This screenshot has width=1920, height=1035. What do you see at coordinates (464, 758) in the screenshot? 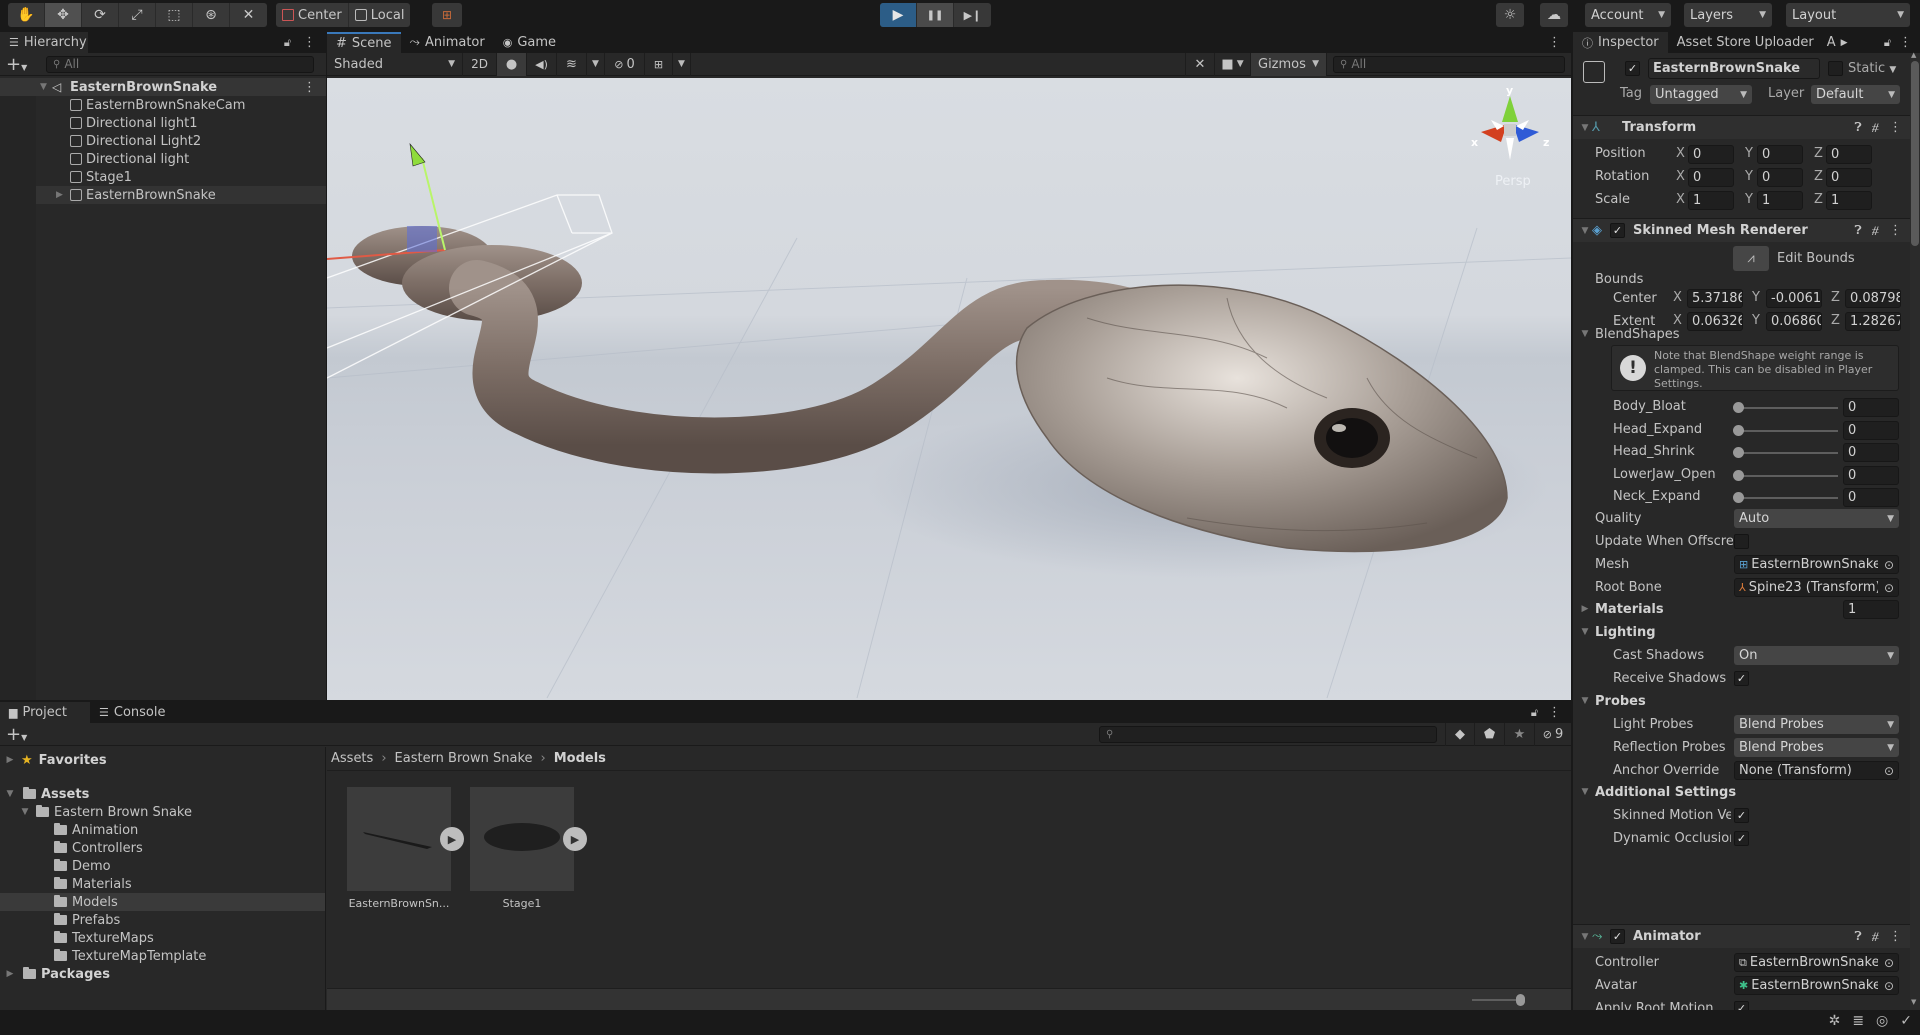
I see `breadcrumb-item: Eastern Brown Snake` at bounding box center [464, 758].